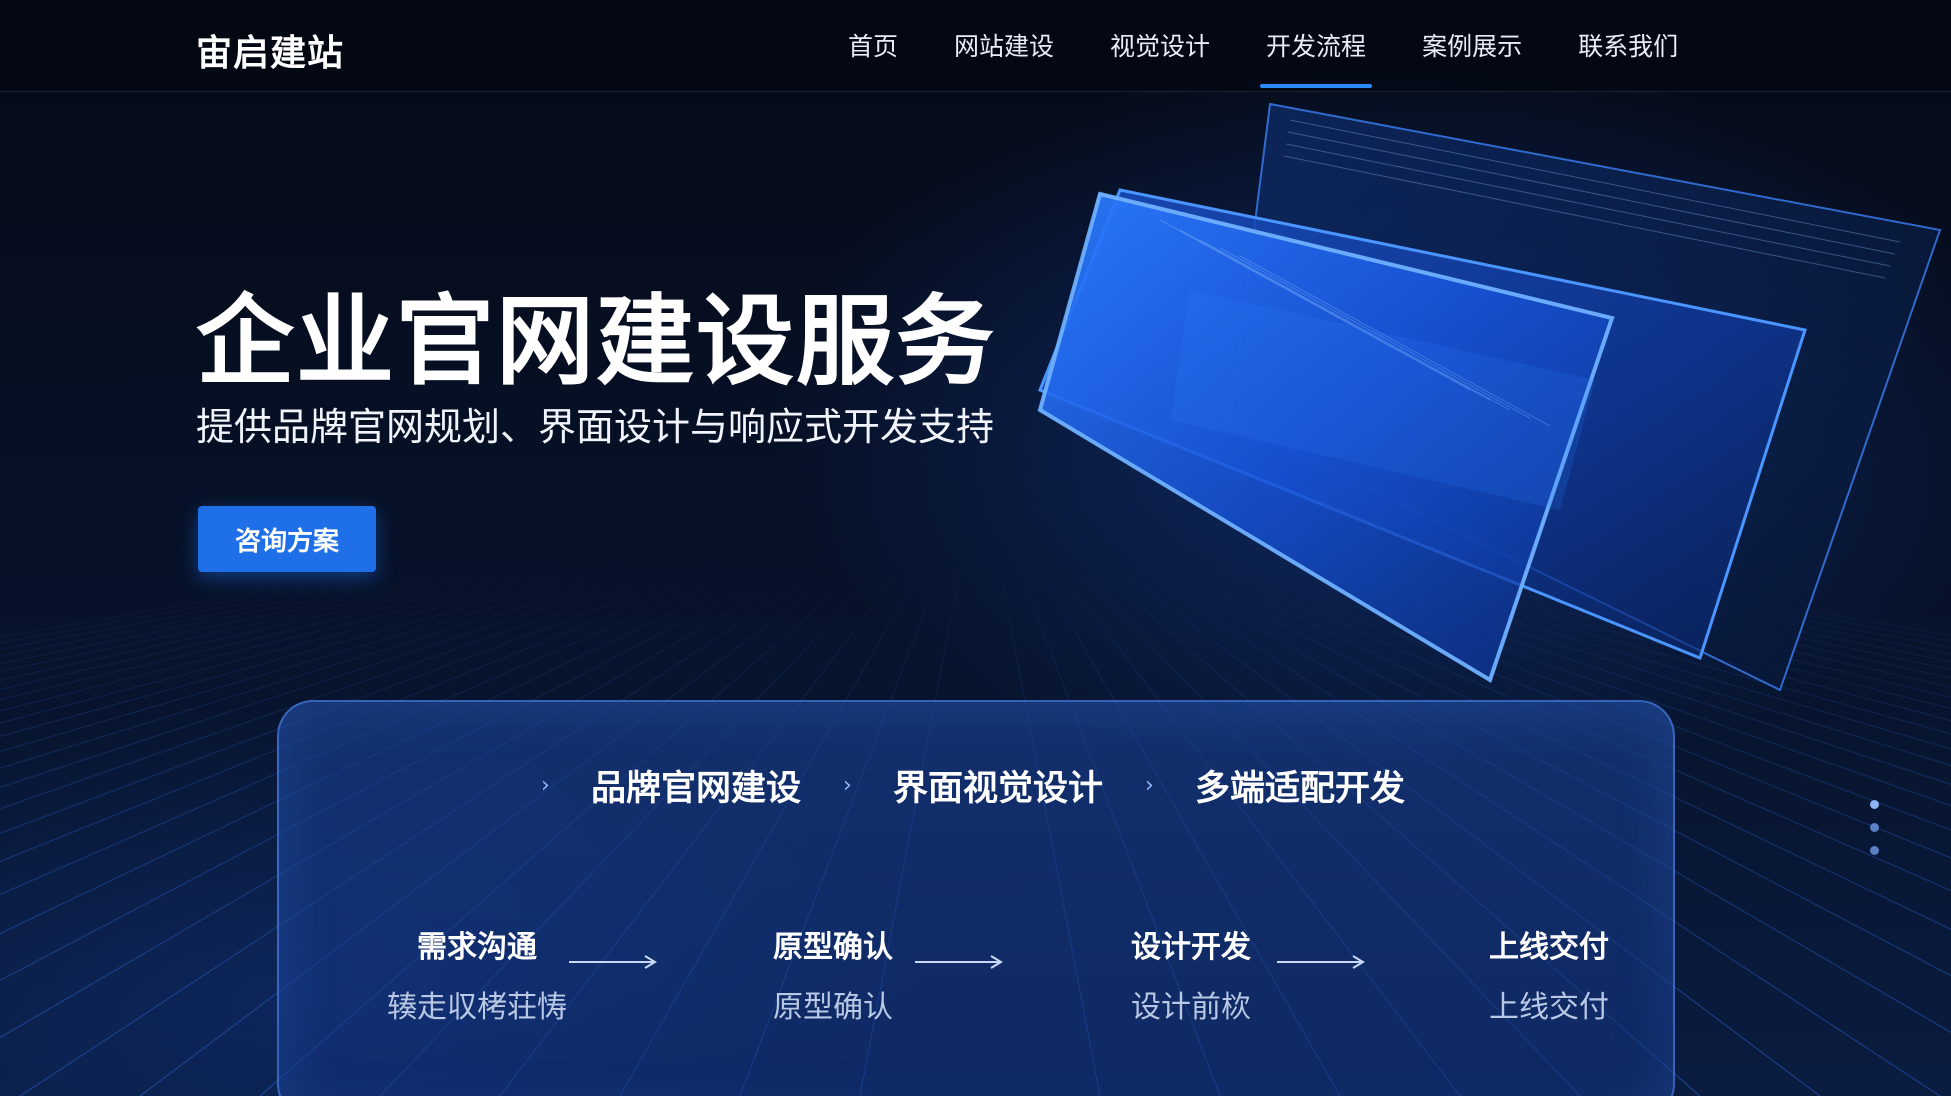 Image resolution: width=1951 pixels, height=1096 pixels. I want to click on step-title: 设计开发, so click(1191, 947).